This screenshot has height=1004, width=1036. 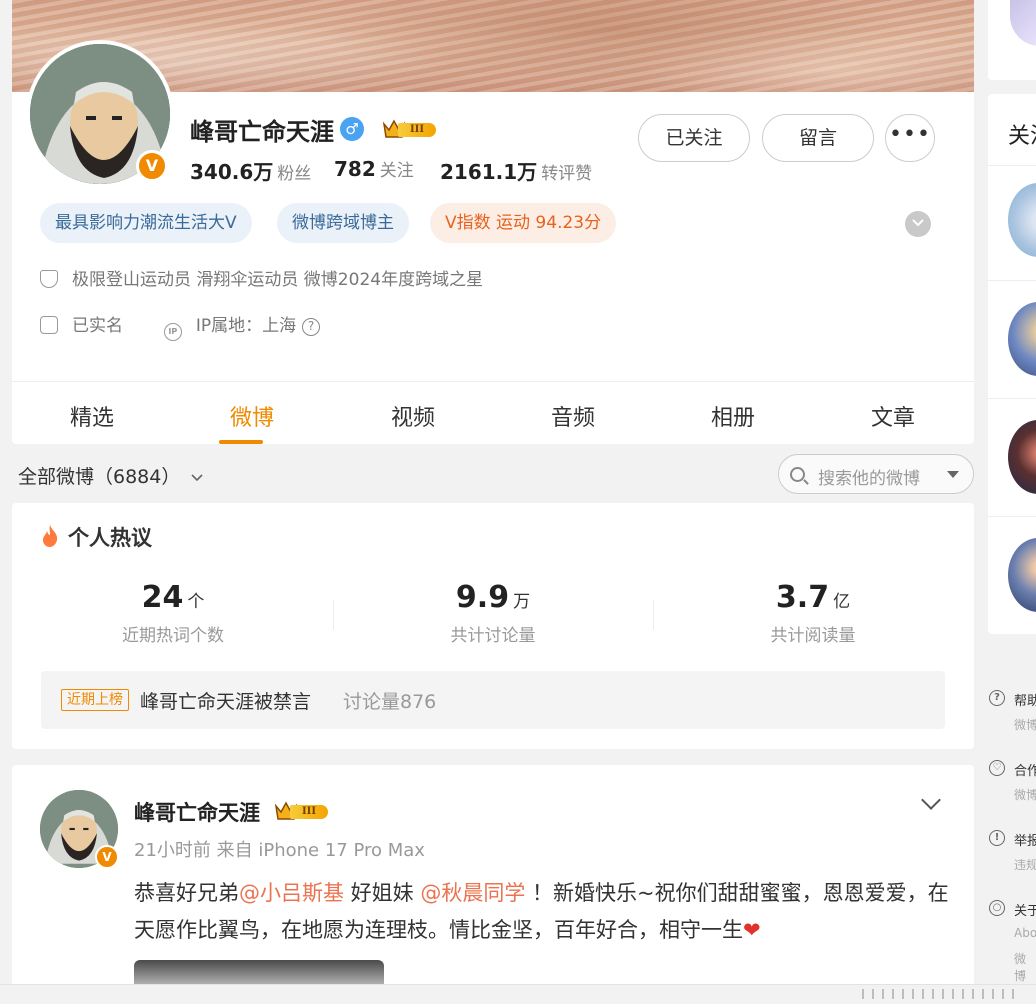 What do you see at coordinates (146, 223) in the screenshot?
I see `tag-influence: 最具影响力潮流生活大V` at bounding box center [146, 223].